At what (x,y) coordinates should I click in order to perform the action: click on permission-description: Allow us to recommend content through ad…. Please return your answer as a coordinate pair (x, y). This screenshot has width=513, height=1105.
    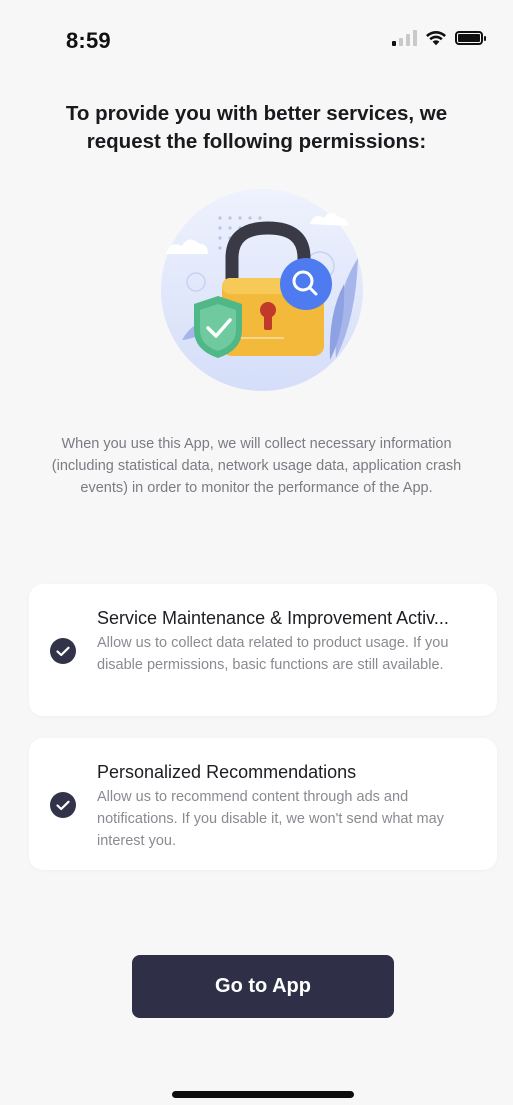
    Looking at the image, I should click on (270, 819).